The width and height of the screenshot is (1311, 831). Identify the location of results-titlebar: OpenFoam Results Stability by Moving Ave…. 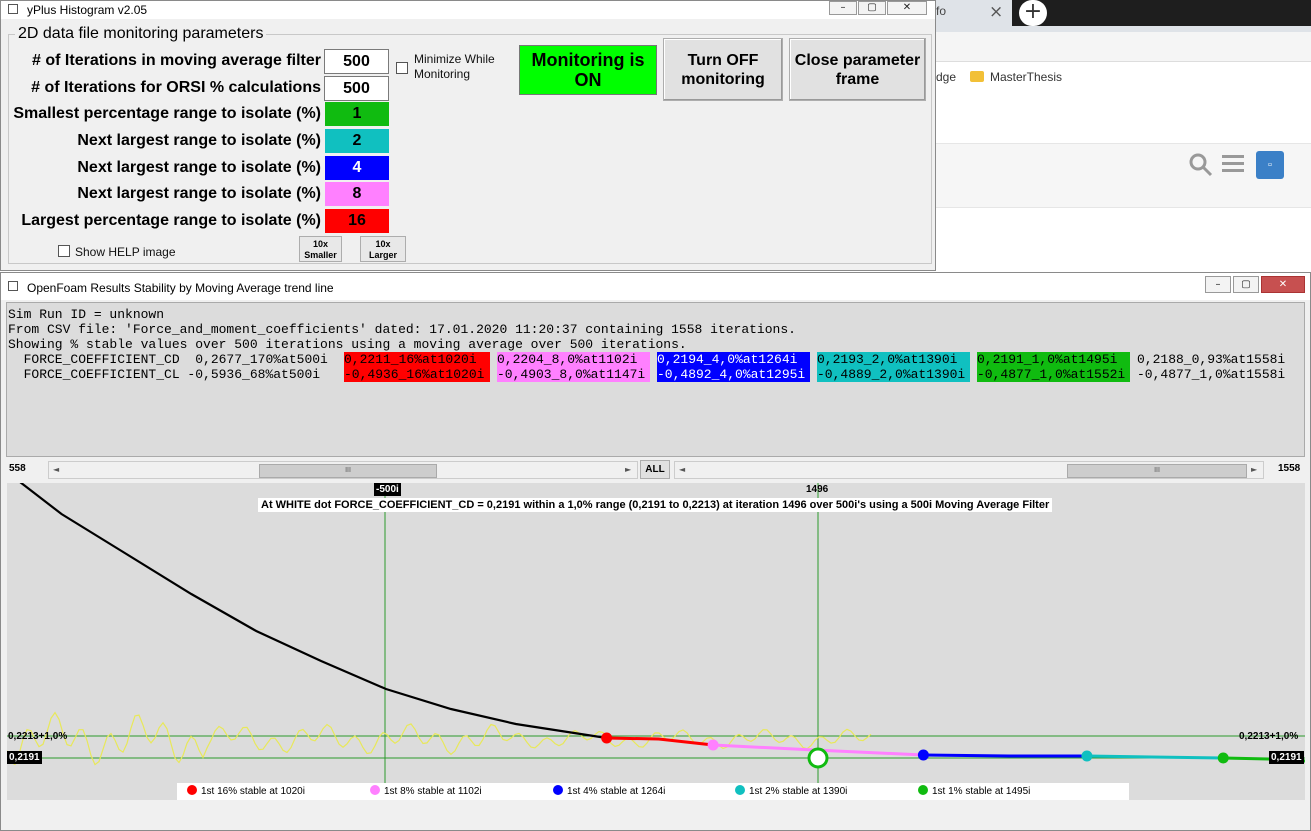
(655, 286).